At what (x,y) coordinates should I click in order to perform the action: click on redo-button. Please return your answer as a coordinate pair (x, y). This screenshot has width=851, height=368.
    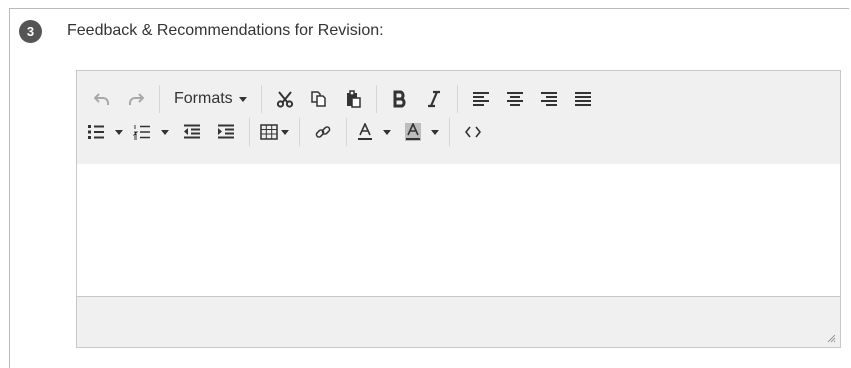
    Looking at the image, I should click on (136, 99).